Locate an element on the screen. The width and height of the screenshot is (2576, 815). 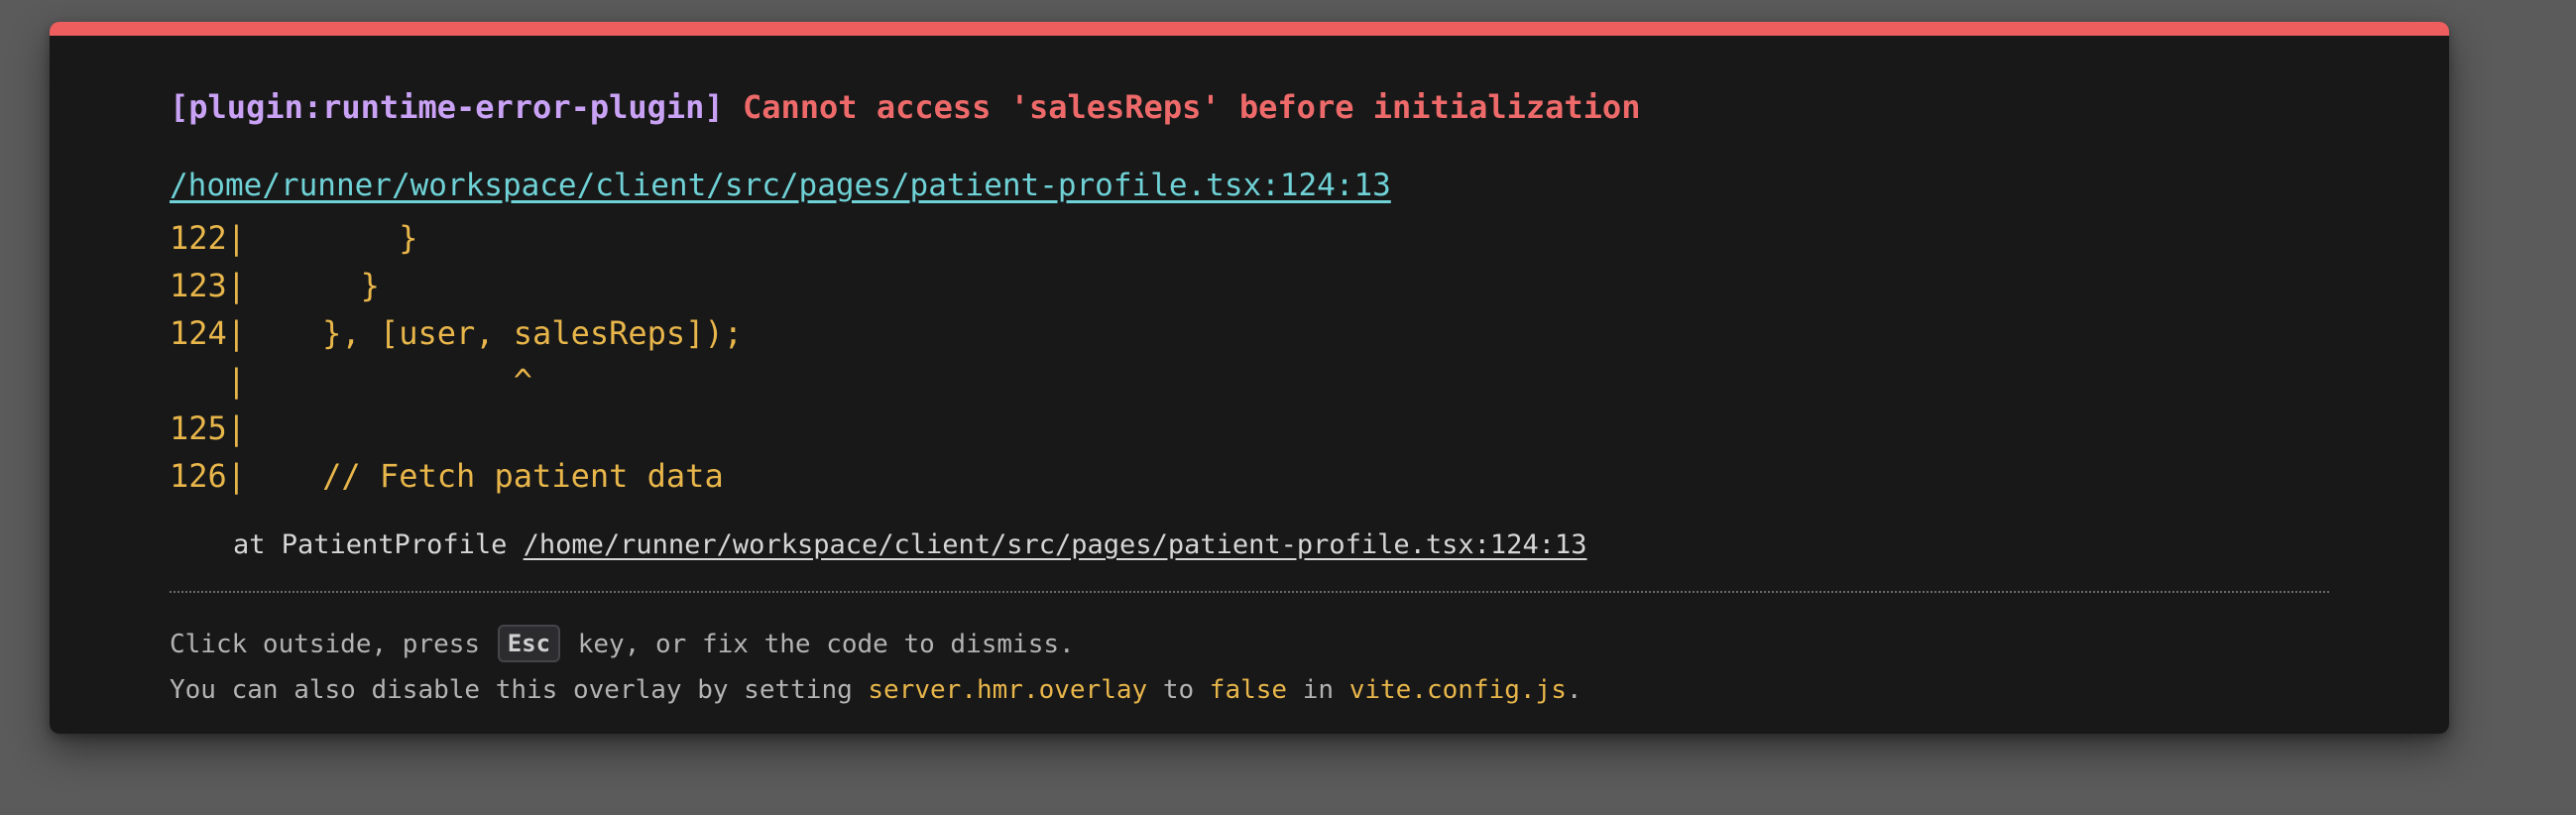
config-option-code: server.hmr.overlay is located at coordinates (1008, 690).